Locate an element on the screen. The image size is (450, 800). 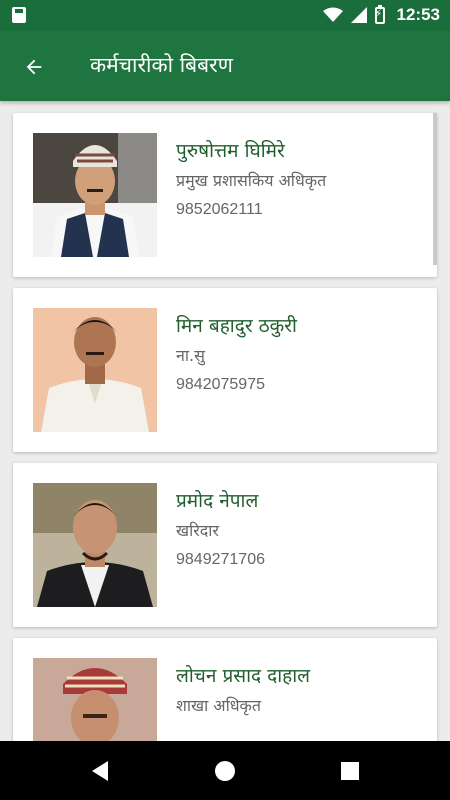
employee-phone: 9852062111 is located at coordinates (219, 210).